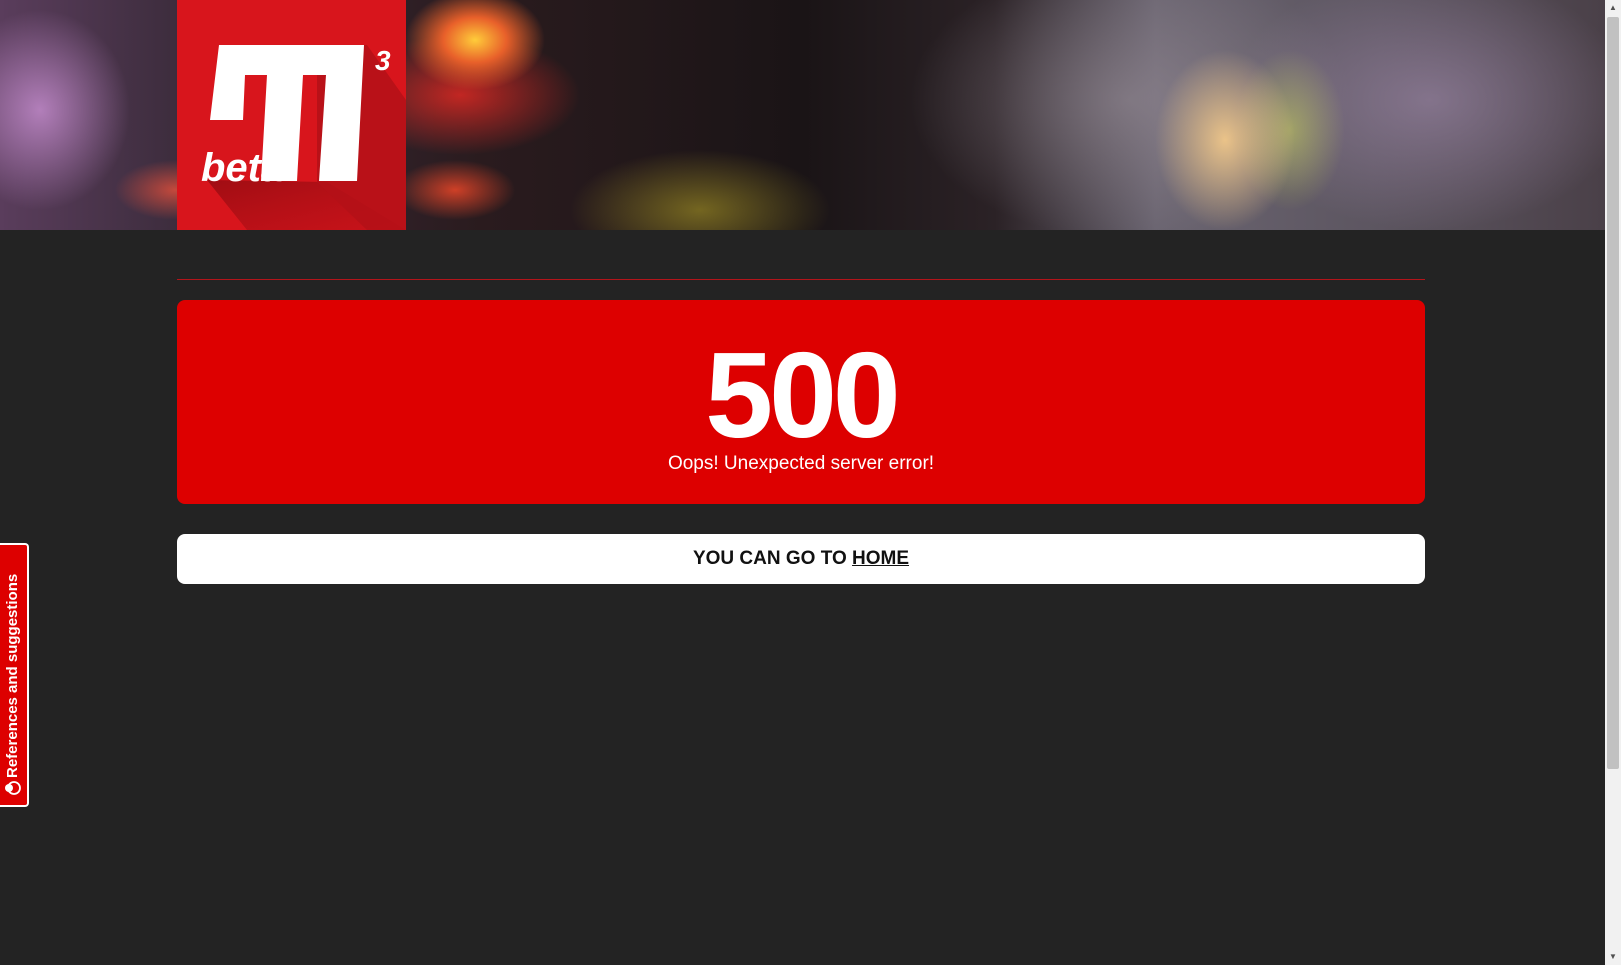 The width and height of the screenshot is (1621, 965). I want to click on logo-tagline: beta, so click(242, 168).